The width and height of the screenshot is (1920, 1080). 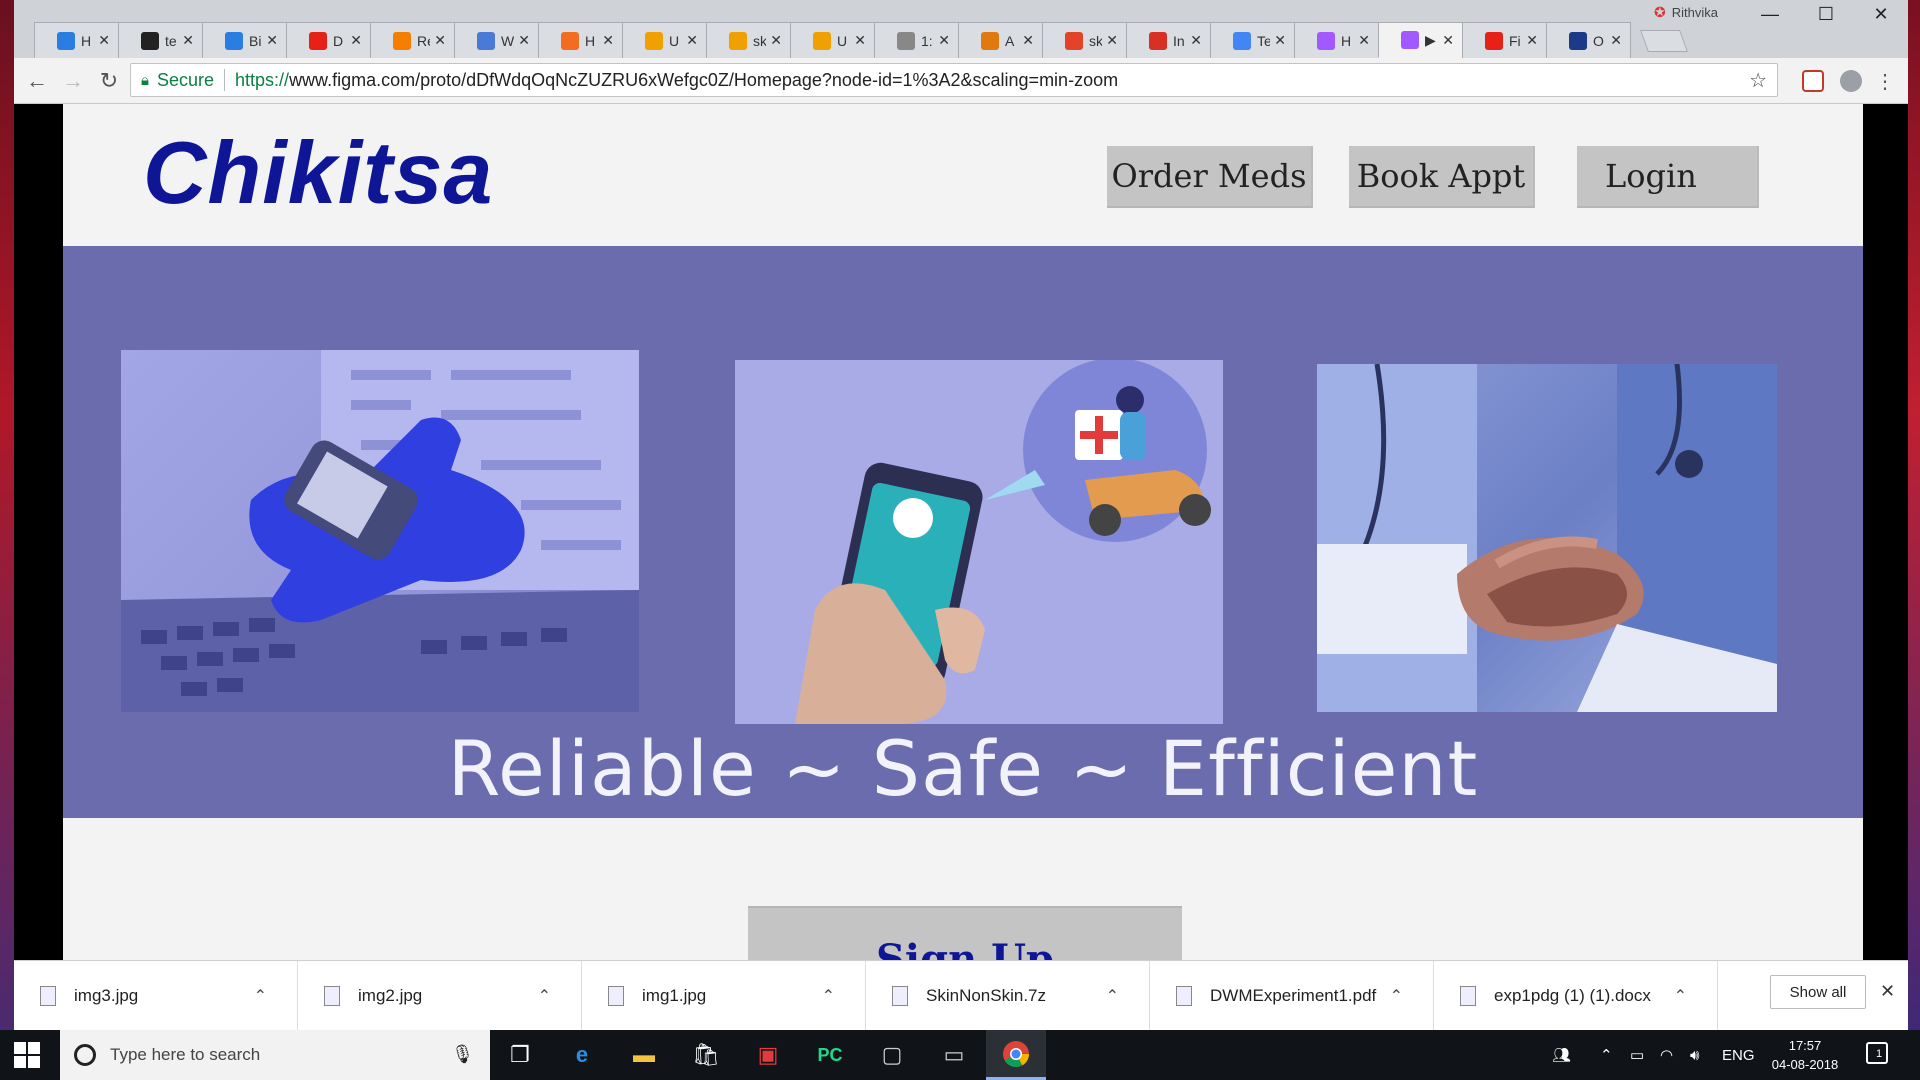 What do you see at coordinates (1664, 41) in the screenshot?
I see `new-tab-button` at bounding box center [1664, 41].